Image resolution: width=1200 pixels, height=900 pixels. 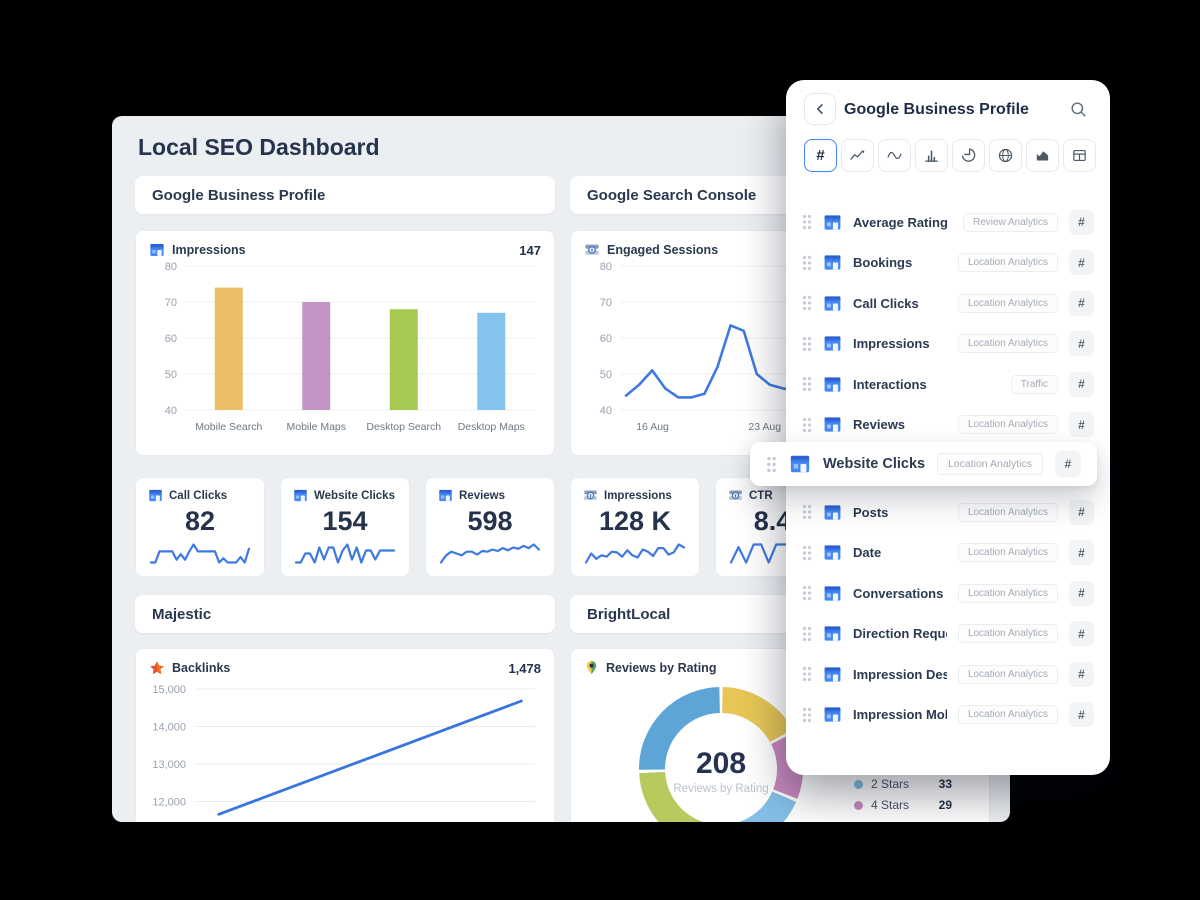 What do you see at coordinates (948, 674) in the screenshot?
I see `metric-row: Impression Desk... Location Analytics #` at bounding box center [948, 674].